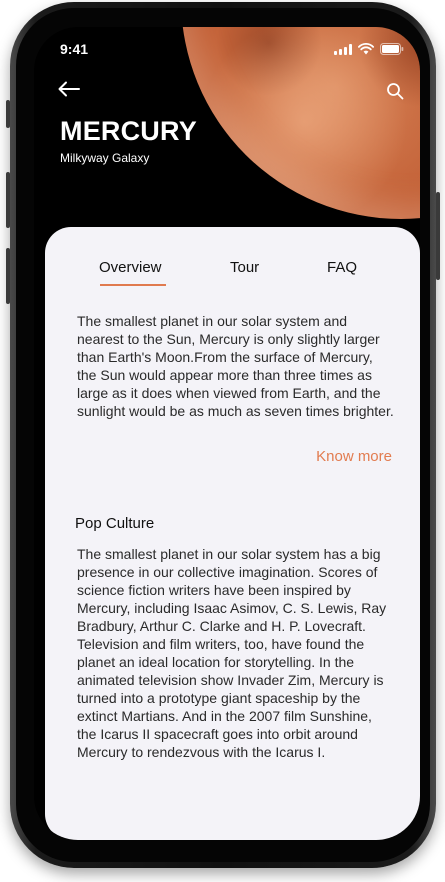 The image size is (445, 882). What do you see at coordinates (227, 49) in the screenshot?
I see `status-bar: 9:41` at bounding box center [227, 49].